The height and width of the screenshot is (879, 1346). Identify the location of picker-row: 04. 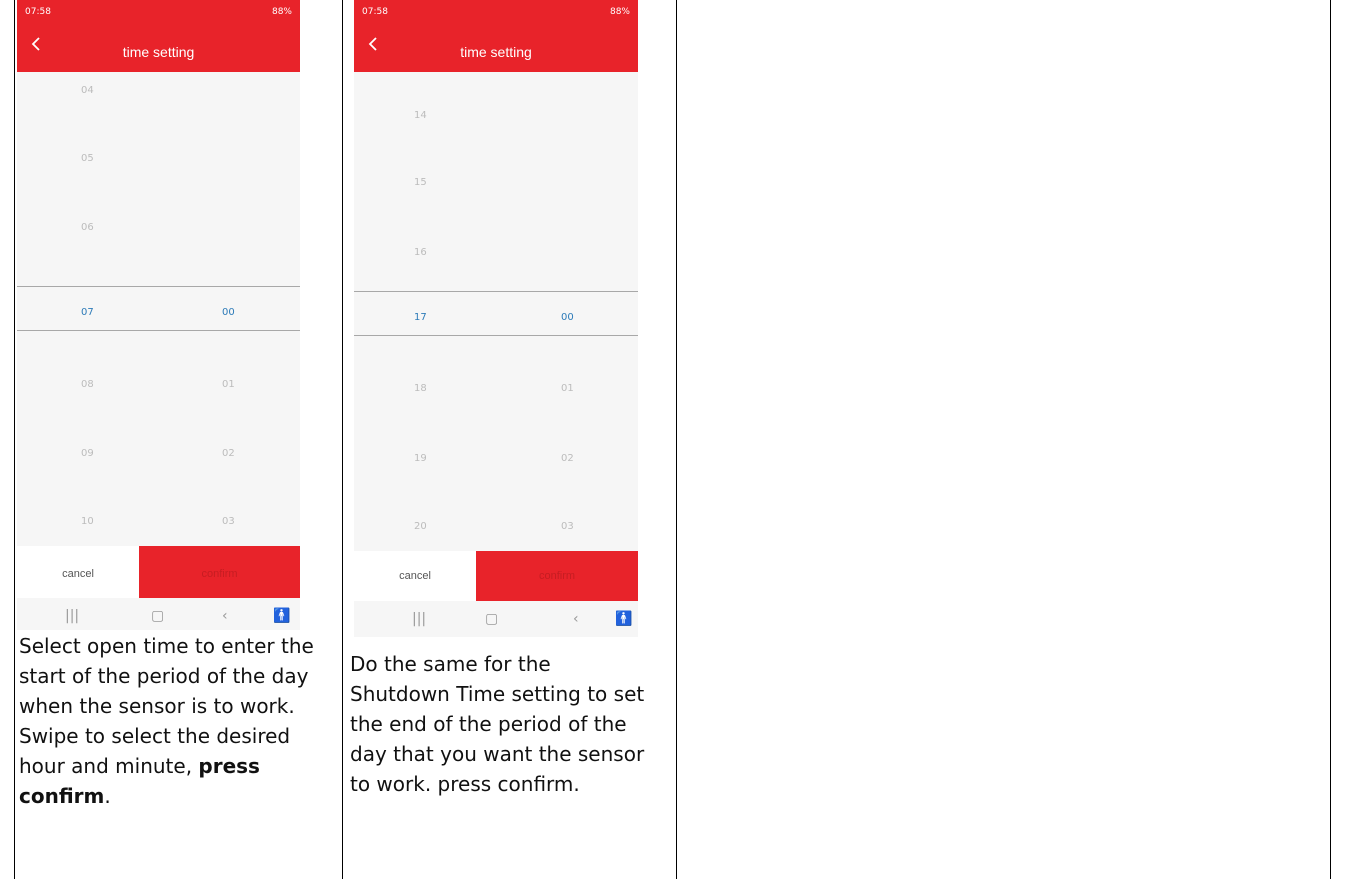
(158, 92).